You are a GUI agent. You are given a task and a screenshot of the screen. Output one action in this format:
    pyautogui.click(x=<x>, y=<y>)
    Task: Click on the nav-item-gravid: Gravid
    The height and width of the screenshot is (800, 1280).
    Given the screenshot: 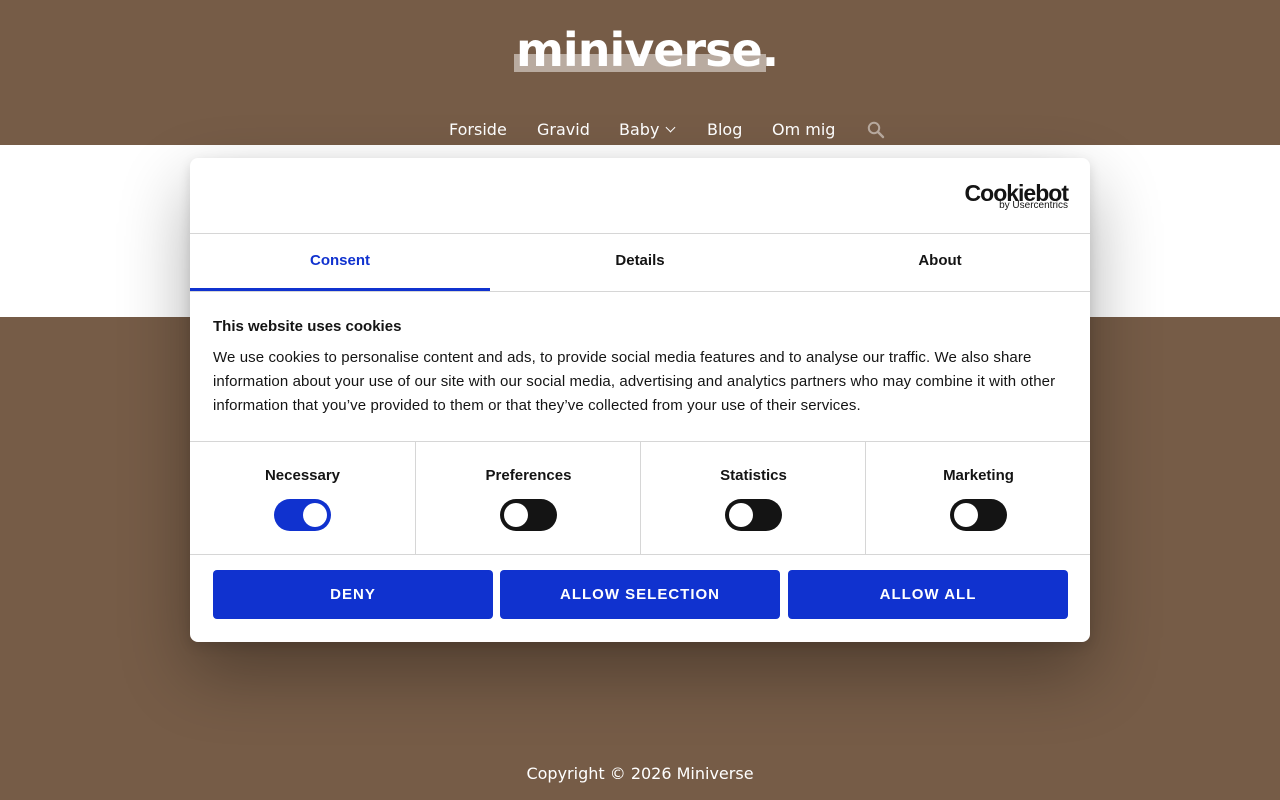 What is the action you would take?
    pyautogui.click(x=563, y=130)
    